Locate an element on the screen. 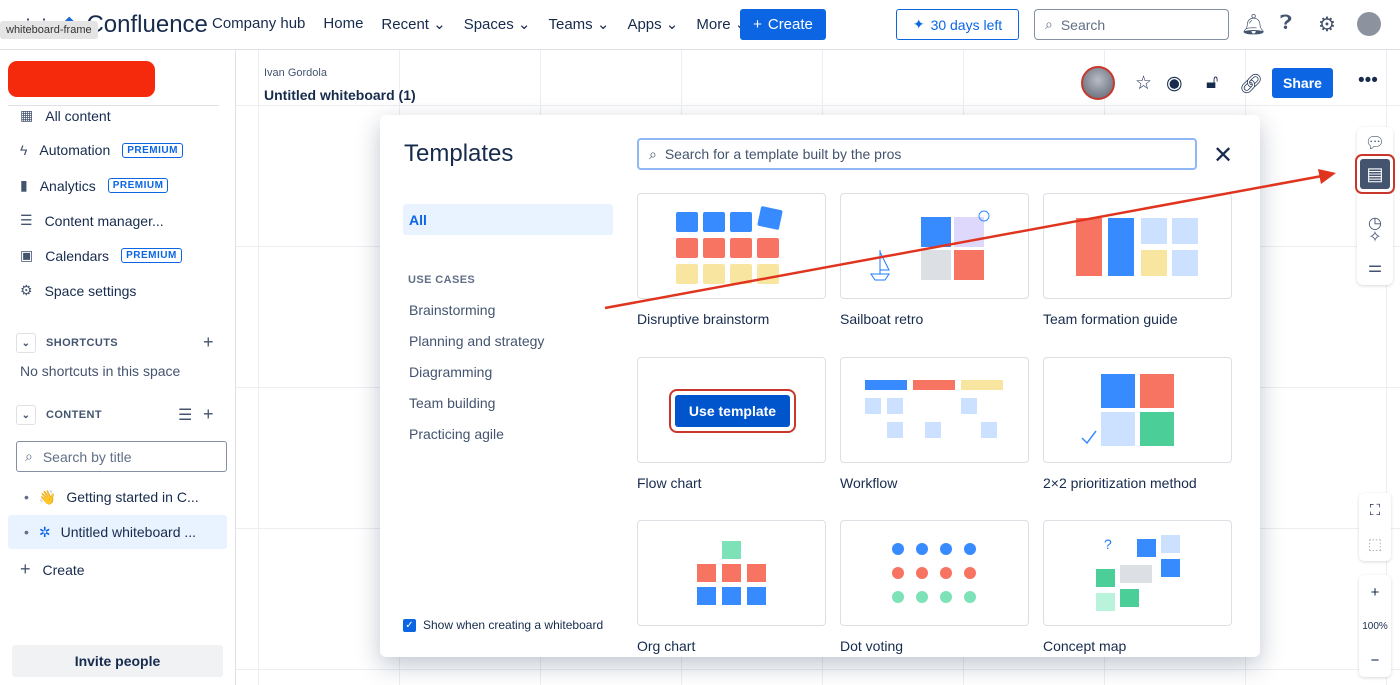  template-name: Flow chart is located at coordinates (669, 483).